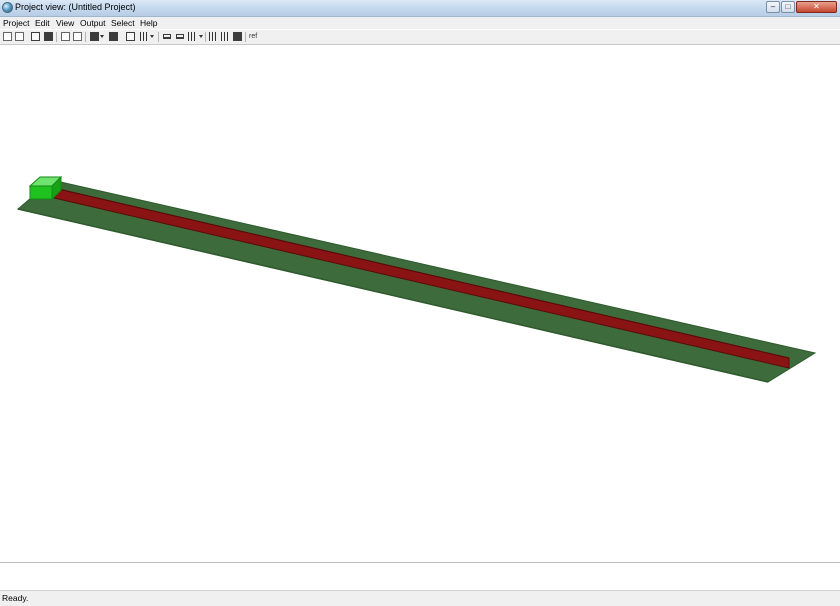  I want to click on maximize-button: □, so click(788, 7).